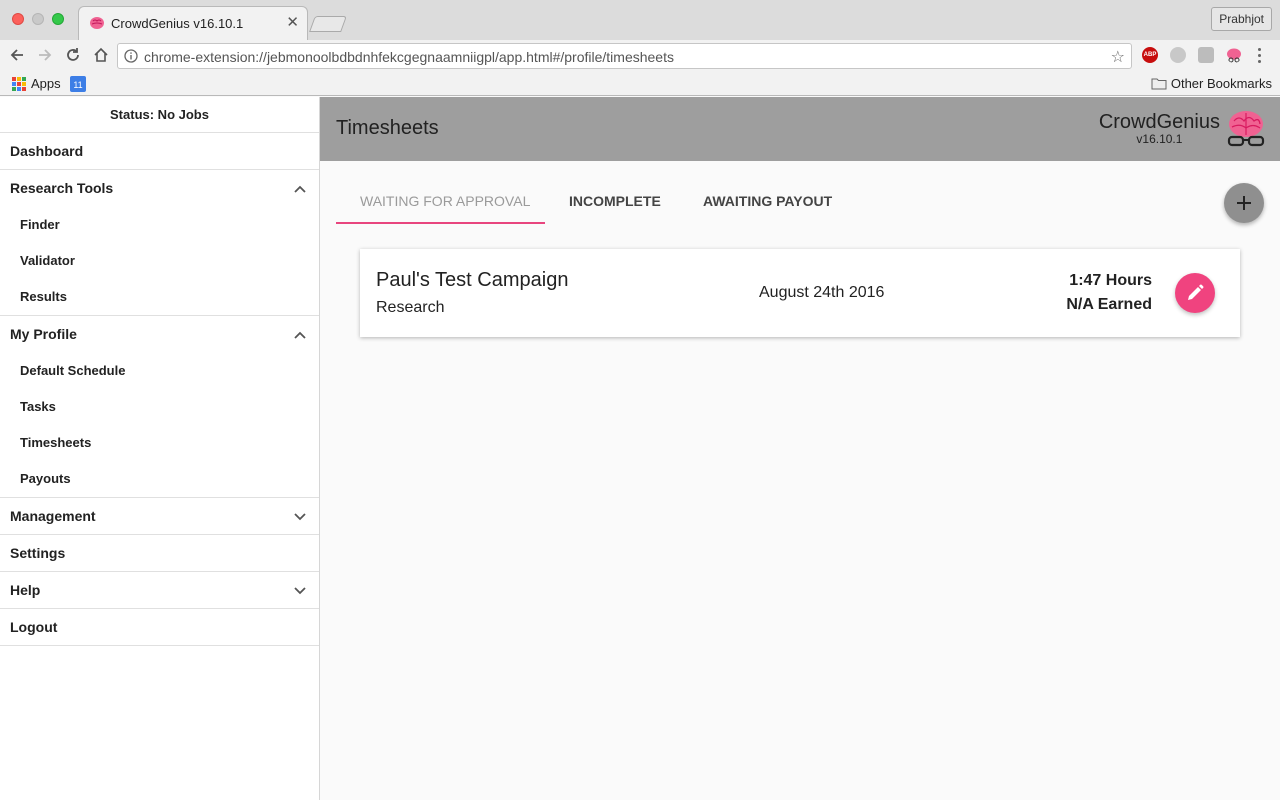 This screenshot has width=1280, height=800. What do you see at coordinates (78, 84) in the screenshot?
I see `calendar-bookmark-icon: 11` at bounding box center [78, 84].